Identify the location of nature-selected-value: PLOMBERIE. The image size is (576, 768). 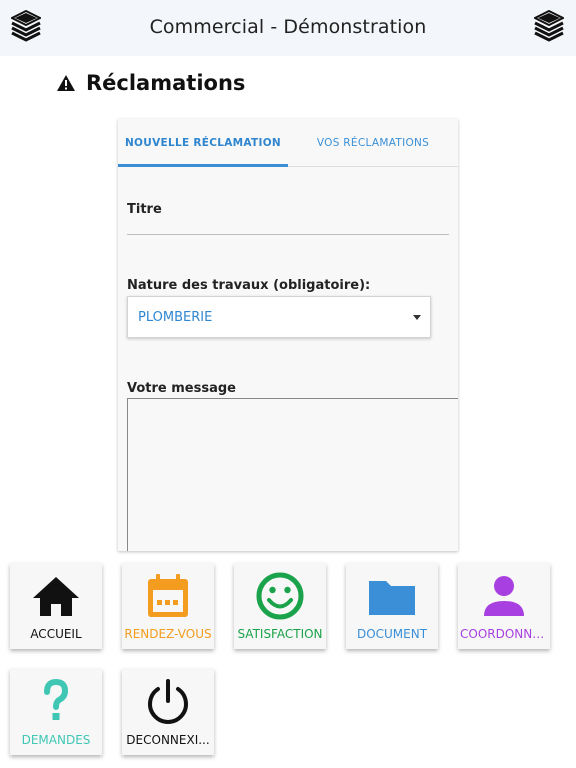
(175, 317).